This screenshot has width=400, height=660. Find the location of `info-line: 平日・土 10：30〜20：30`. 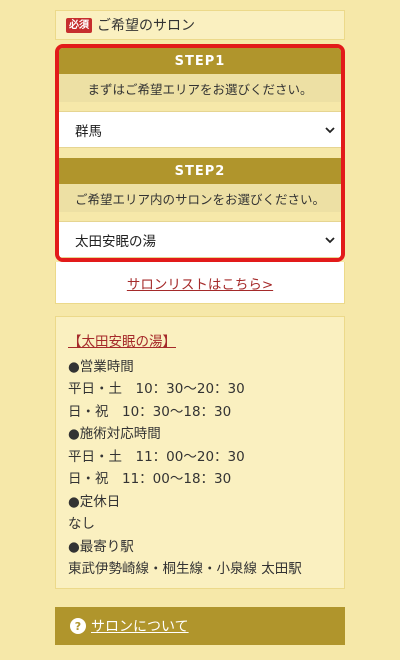

info-line: 平日・土 10：30〜20：30 is located at coordinates (156, 389).